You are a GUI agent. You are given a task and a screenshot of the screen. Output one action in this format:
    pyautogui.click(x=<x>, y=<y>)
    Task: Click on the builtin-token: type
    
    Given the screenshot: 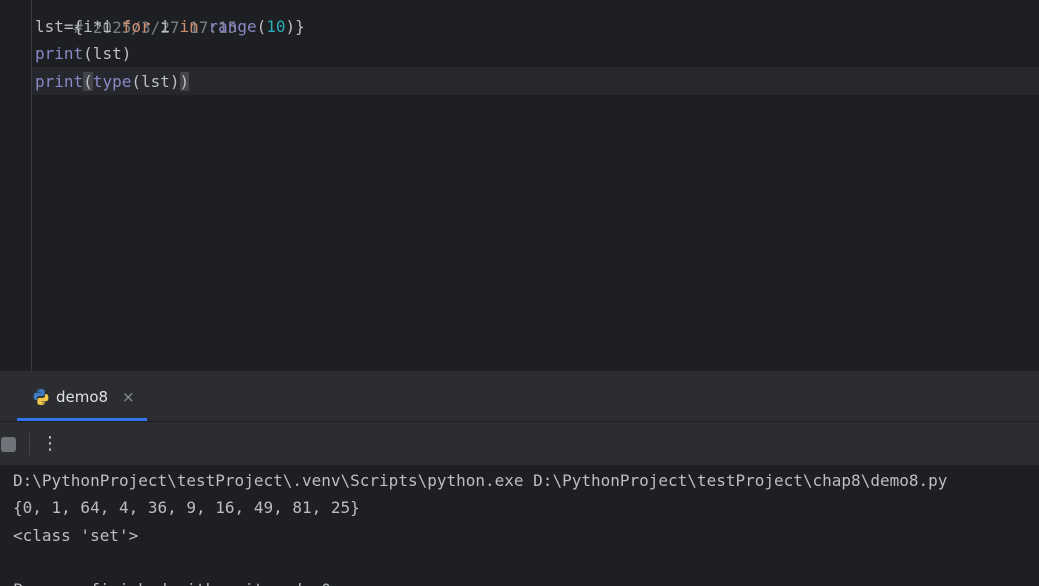 What is the action you would take?
    pyautogui.click(x=112, y=81)
    